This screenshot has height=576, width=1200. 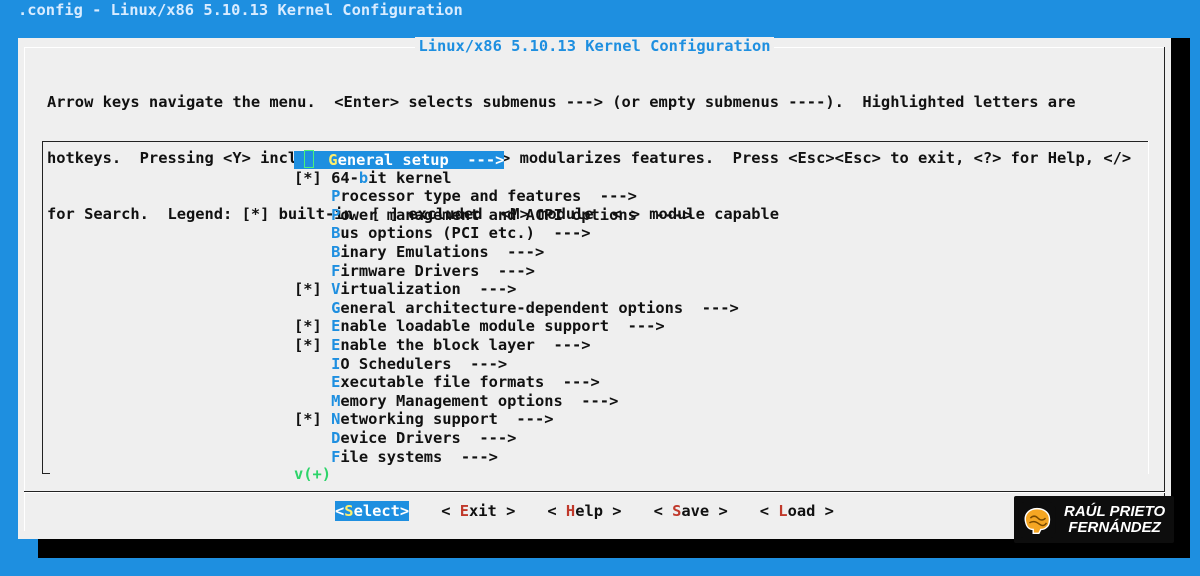 What do you see at coordinates (336, 400) in the screenshot?
I see `menu-item-hotkey: M` at bounding box center [336, 400].